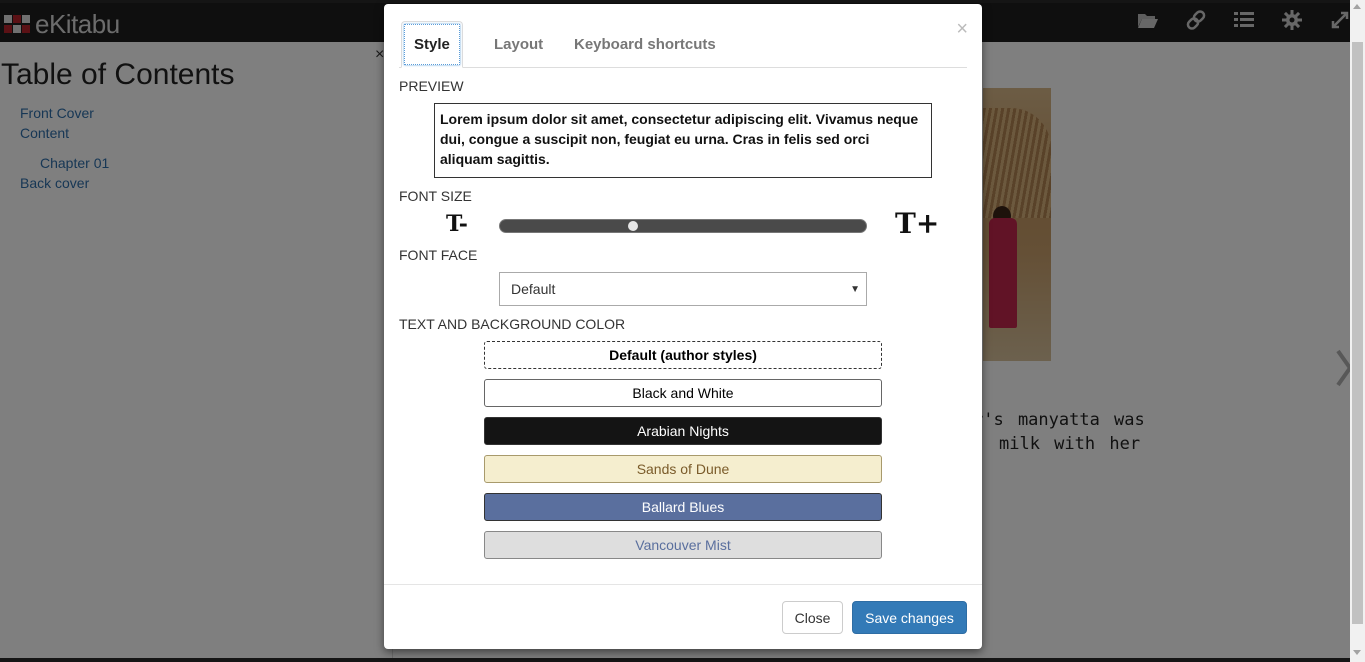 This screenshot has height=662, width=1365. What do you see at coordinates (432, 44) in the screenshot?
I see `tab-style: Style` at bounding box center [432, 44].